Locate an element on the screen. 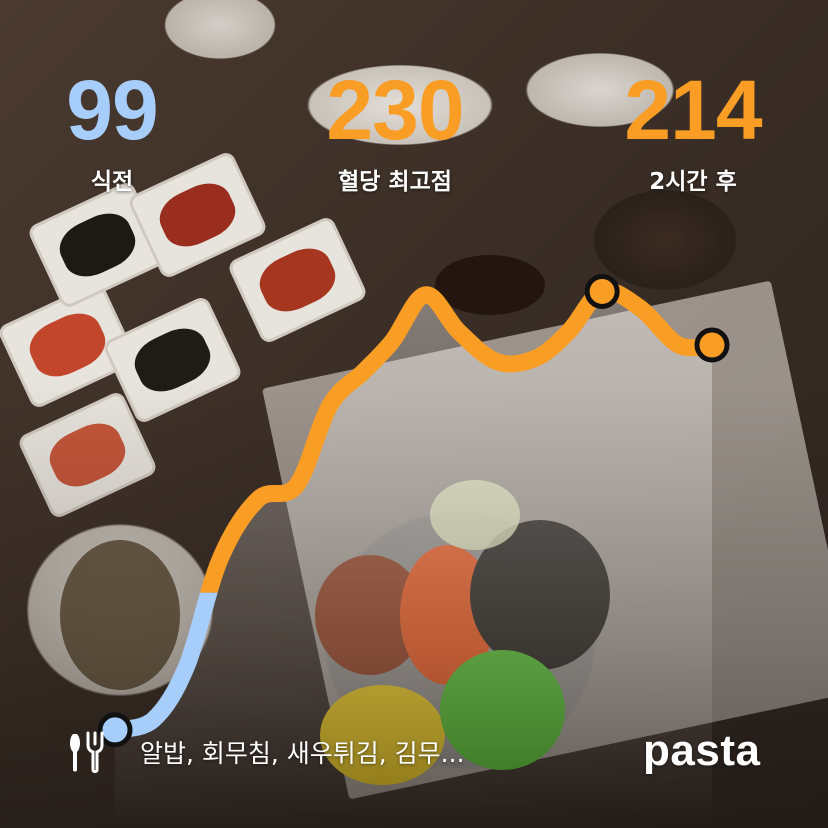 The width and height of the screenshot is (828, 828). stat-peak: 230 혈당 최고점 is located at coordinates (395, 129).